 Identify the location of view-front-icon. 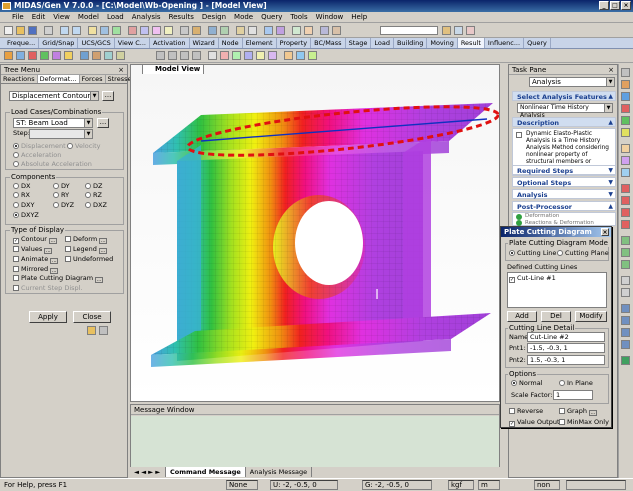
(156, 30).